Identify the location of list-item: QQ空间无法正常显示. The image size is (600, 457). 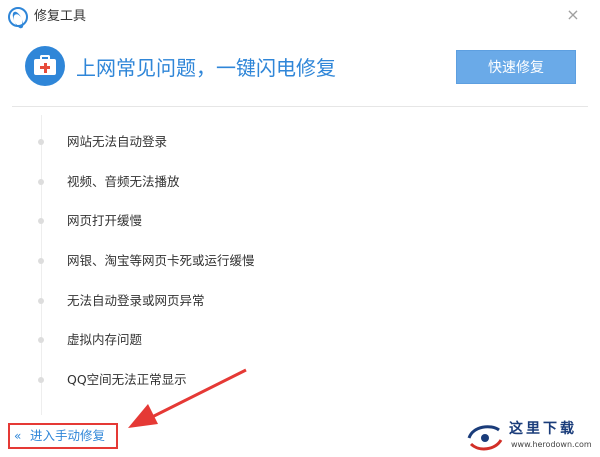
(246, 380).